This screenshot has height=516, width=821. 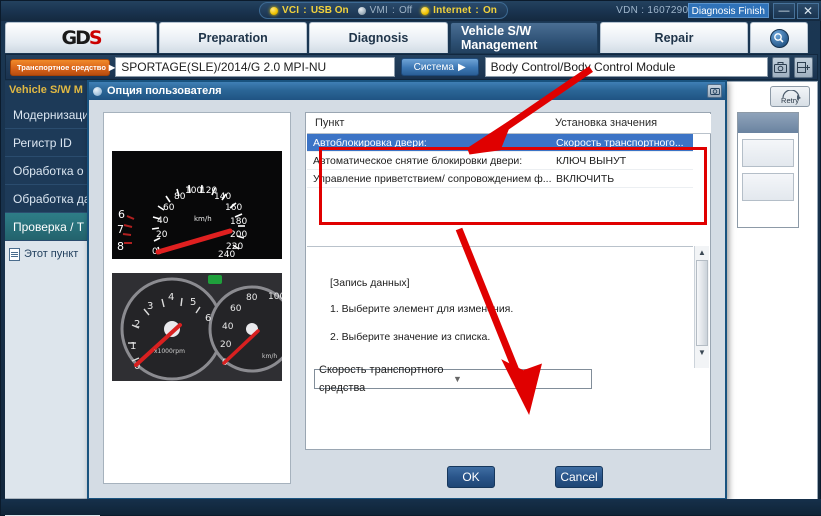 I want to click on sidebar-item-registr-id: Регистр ID, so click(x=52, y=143).